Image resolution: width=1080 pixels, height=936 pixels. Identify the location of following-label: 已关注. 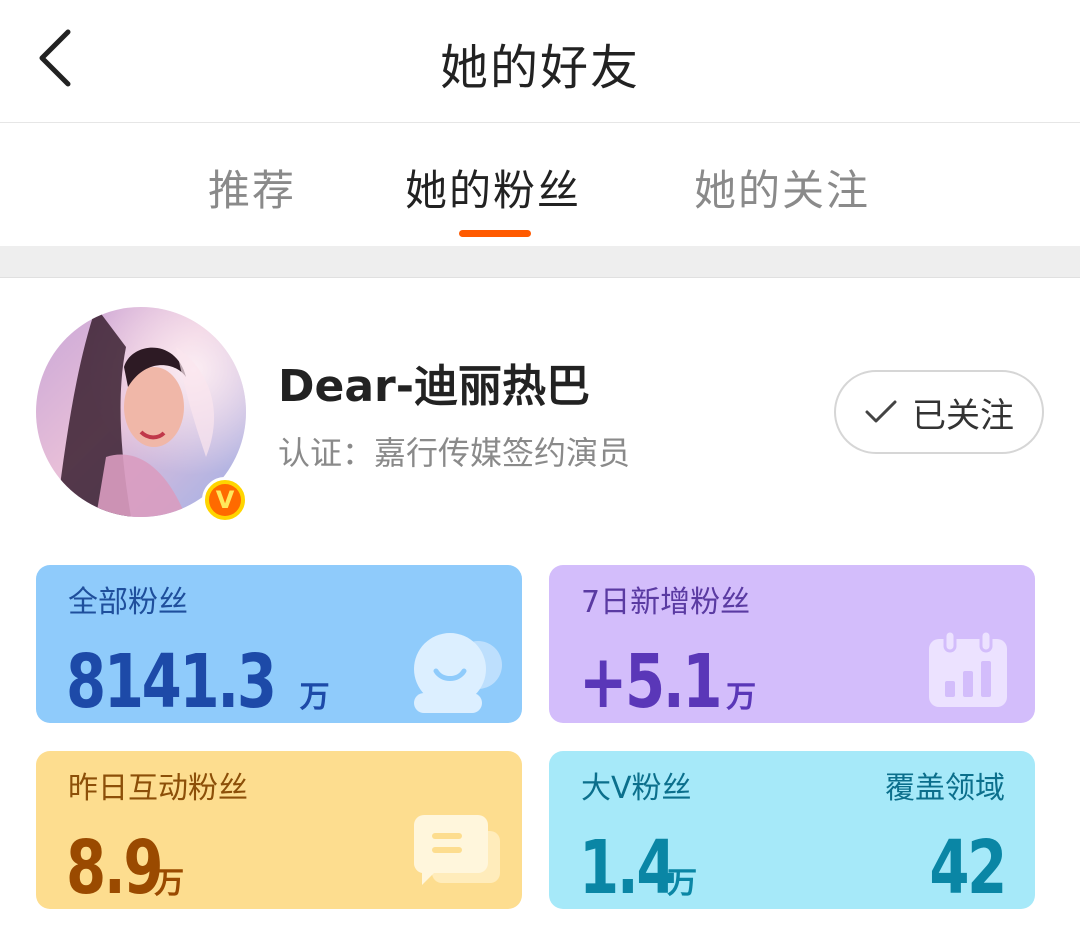
(963, 415).